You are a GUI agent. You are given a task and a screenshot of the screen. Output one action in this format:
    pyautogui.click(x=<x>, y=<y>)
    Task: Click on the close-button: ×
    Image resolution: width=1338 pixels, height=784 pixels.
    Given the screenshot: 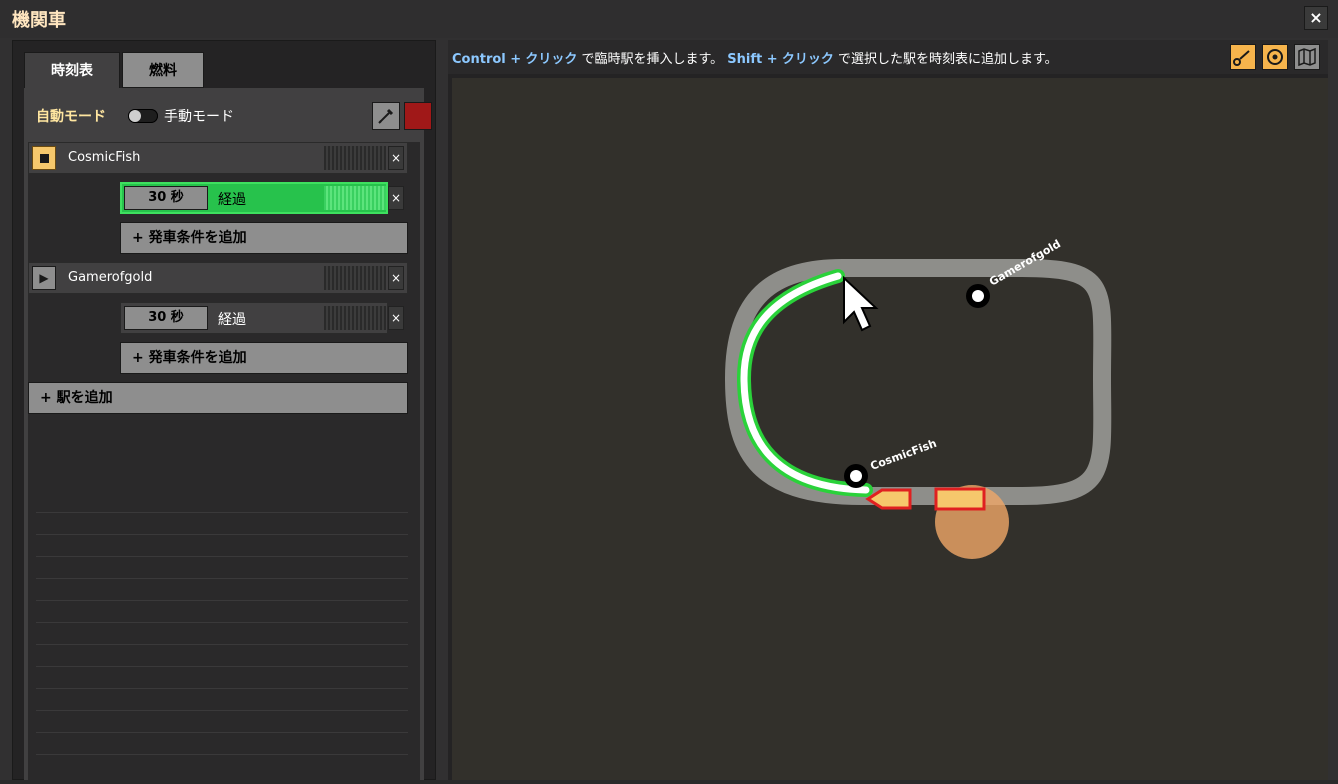 What is the action you would take?
    pyautogui.click(x=1316, y=18)
    